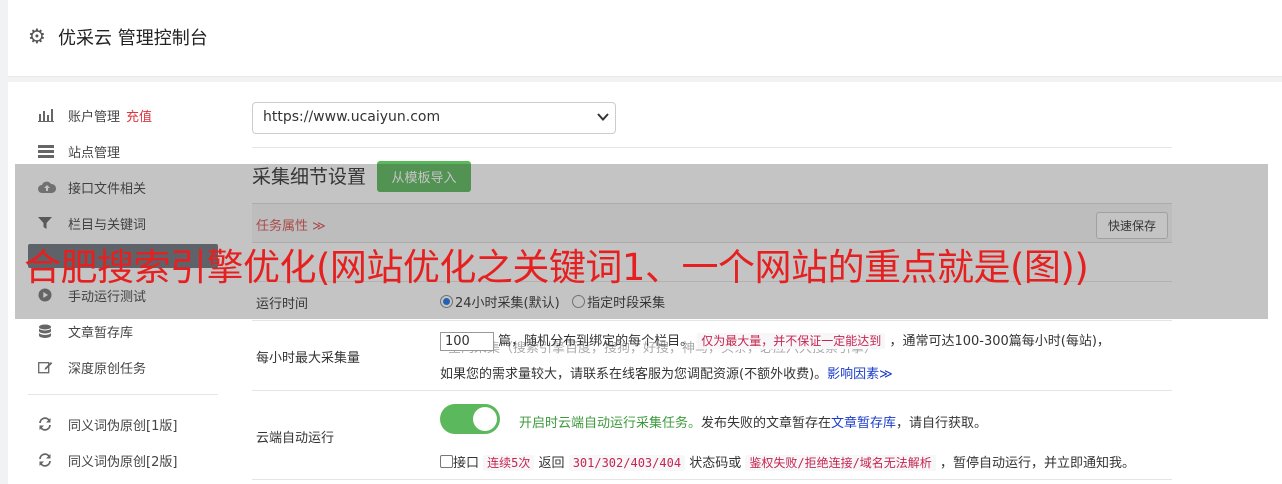 The height and width of the screenshot is (484, 1282). Describe the element at coordinates (47, 367) in the screenshot. I see `edit-icon` at that location.